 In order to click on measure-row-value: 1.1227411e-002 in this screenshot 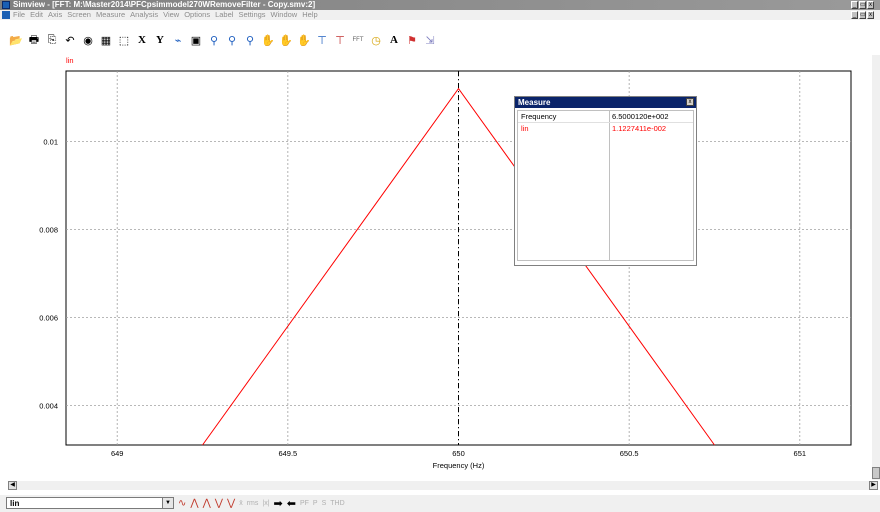, I will do `click(639, 128)`.